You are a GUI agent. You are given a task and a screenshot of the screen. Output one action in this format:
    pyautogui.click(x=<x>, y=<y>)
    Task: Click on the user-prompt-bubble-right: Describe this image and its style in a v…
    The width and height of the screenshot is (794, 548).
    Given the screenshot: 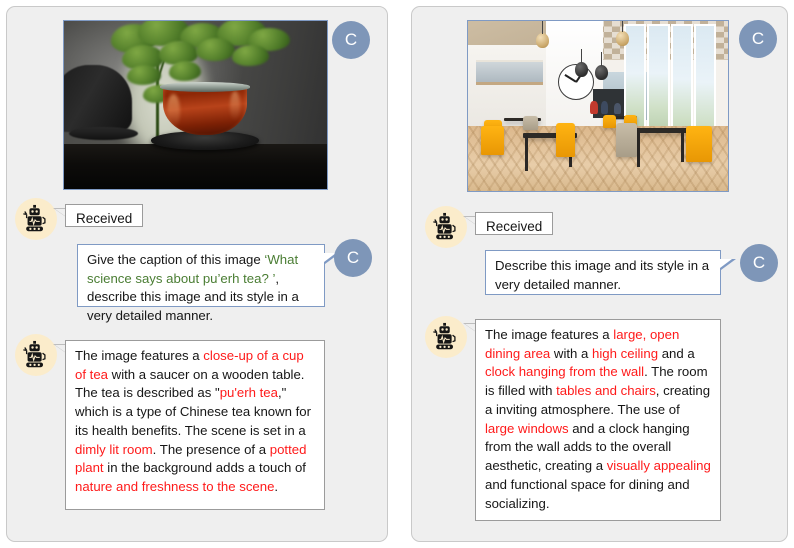 What is the action you would take?
    pyautogui.click(x=603, y=272)
    